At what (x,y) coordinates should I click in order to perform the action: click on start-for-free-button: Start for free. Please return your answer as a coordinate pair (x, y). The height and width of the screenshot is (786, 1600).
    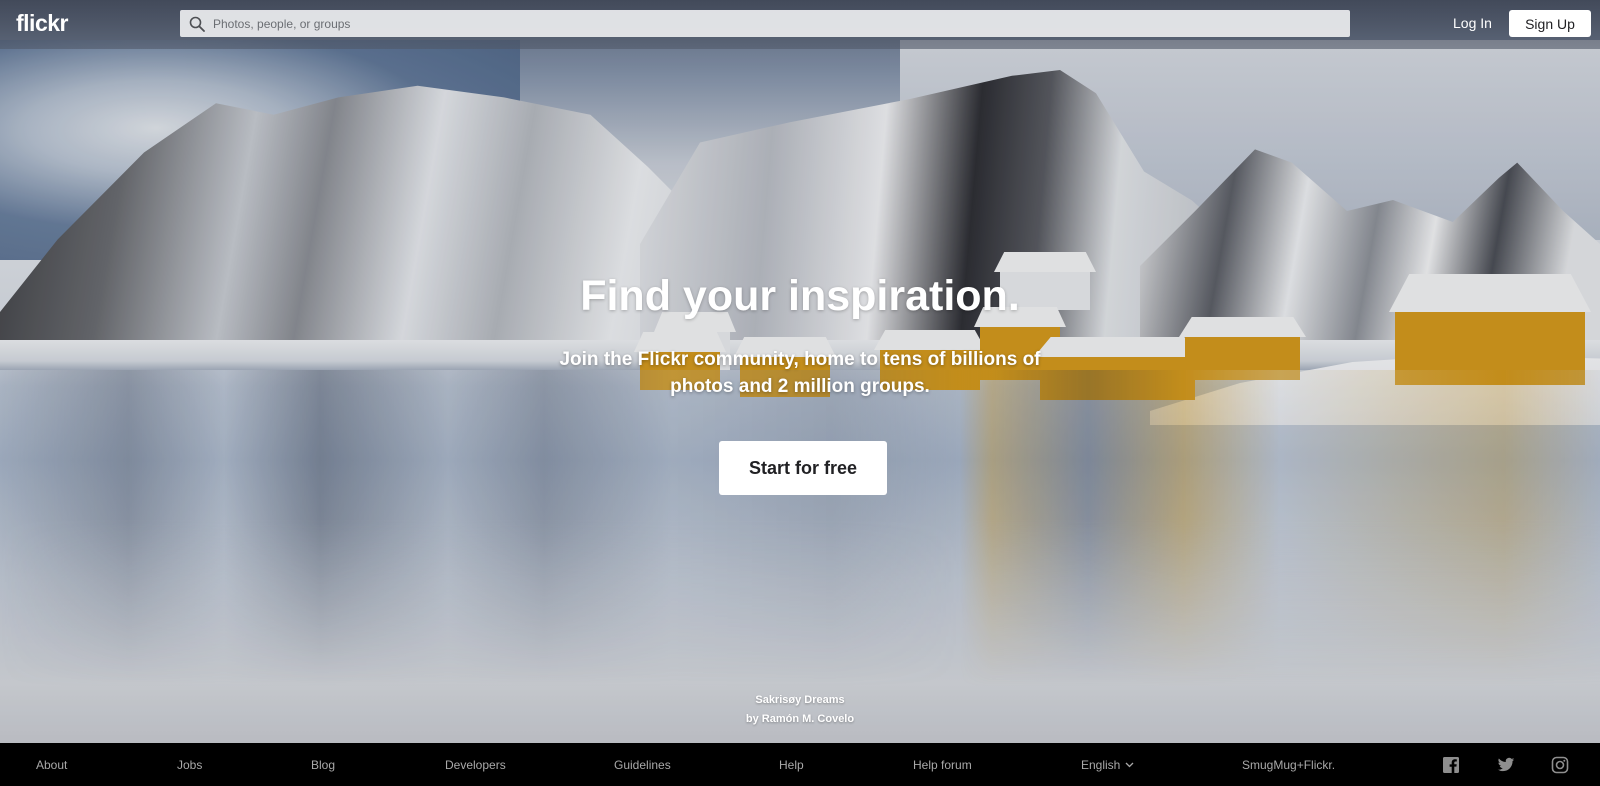
    Looking at the image, I should click on (803, 468).